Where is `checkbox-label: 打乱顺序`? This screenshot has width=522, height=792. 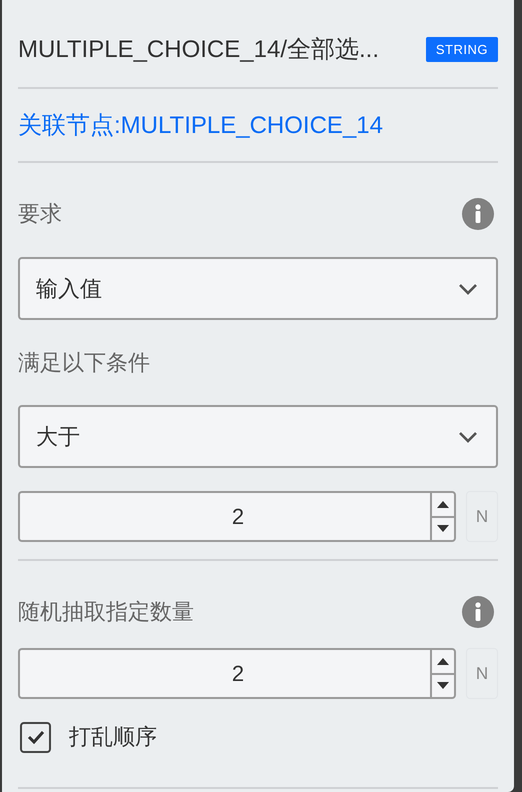
checkbox-label: 打乱顺序 is located at coordinates (113, 737).